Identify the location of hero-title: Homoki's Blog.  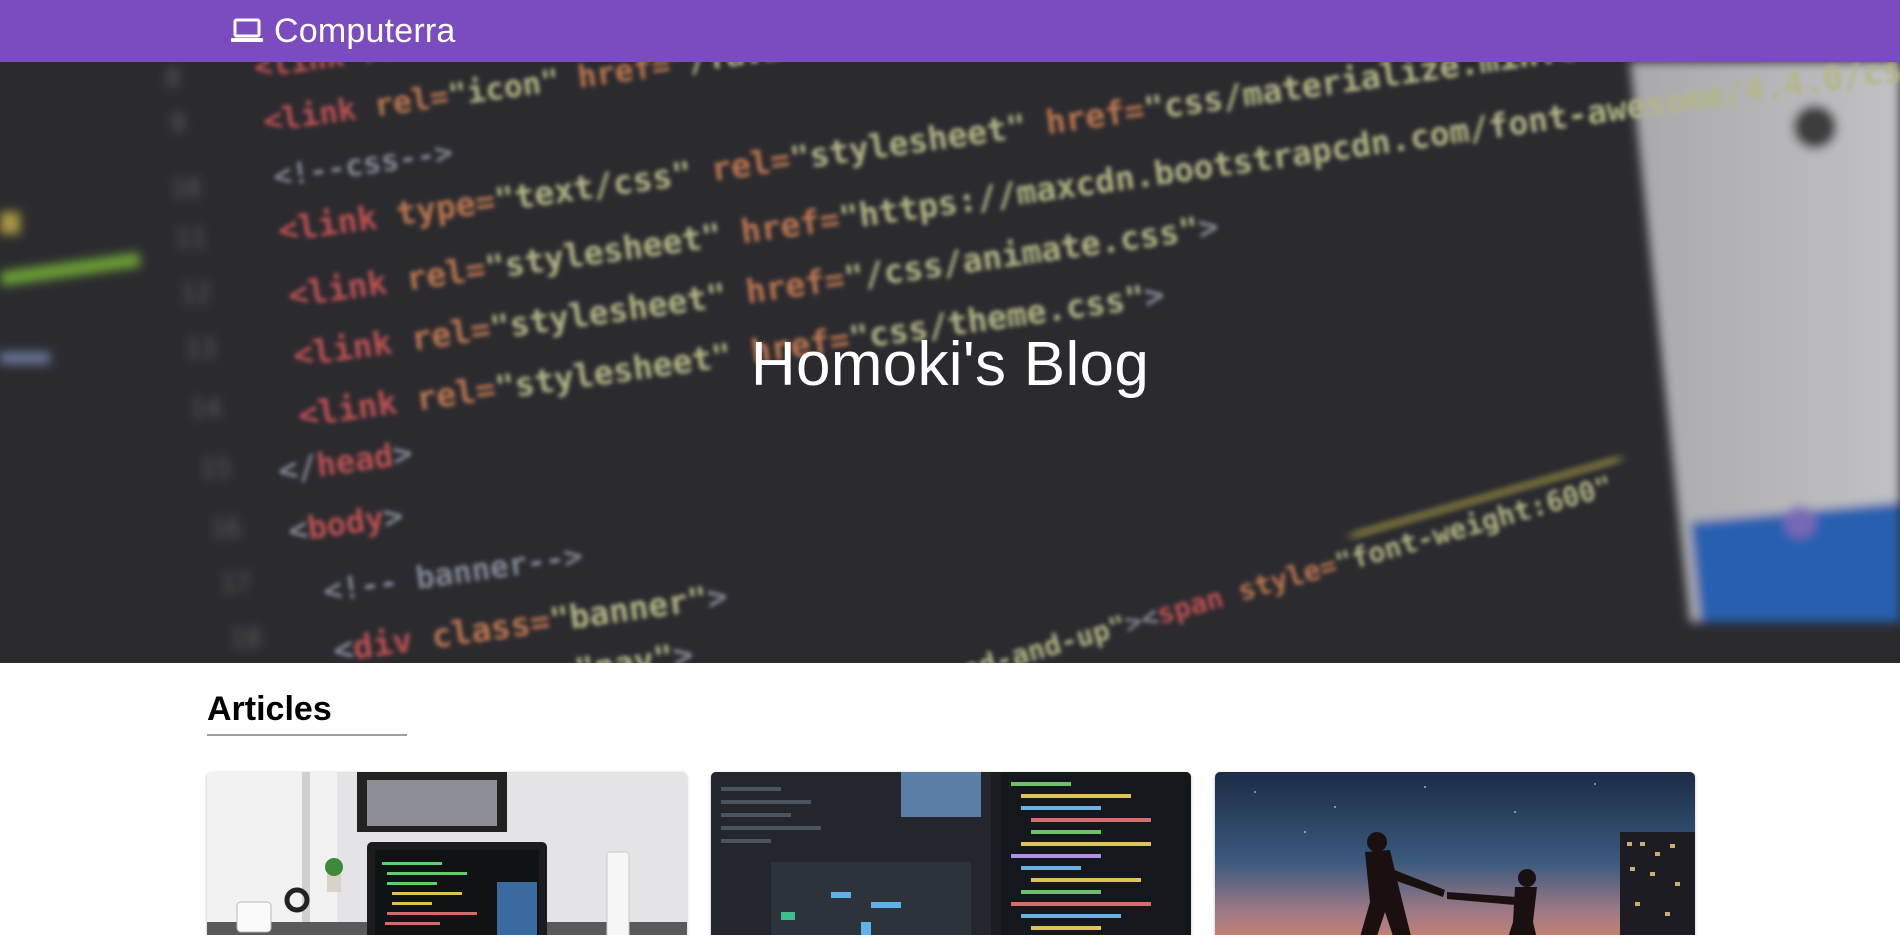
(950, 364).